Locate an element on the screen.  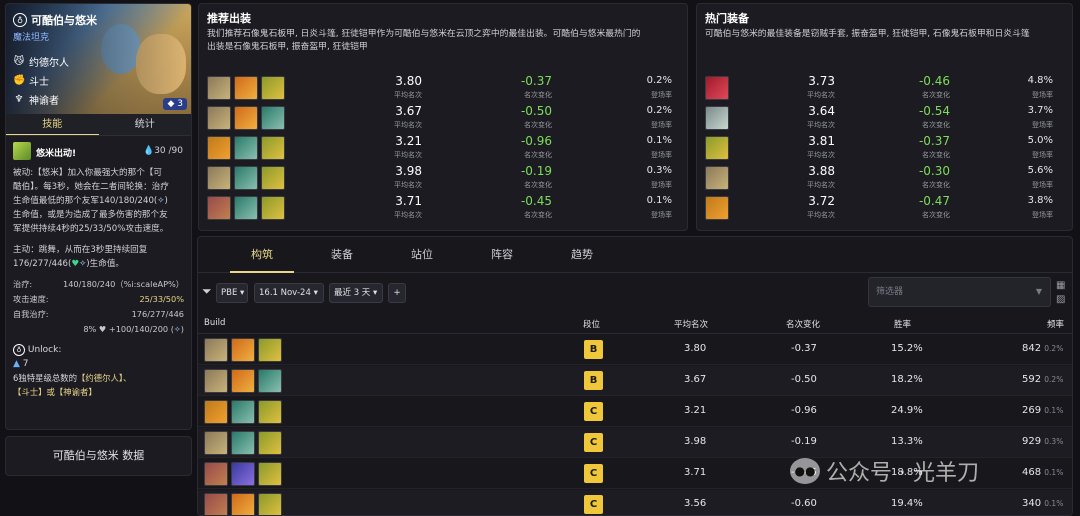
recommended-row: 3.80 平均名次 -0.37 名次变化 0.2% 登场率 is located at coordinates (442, 89).